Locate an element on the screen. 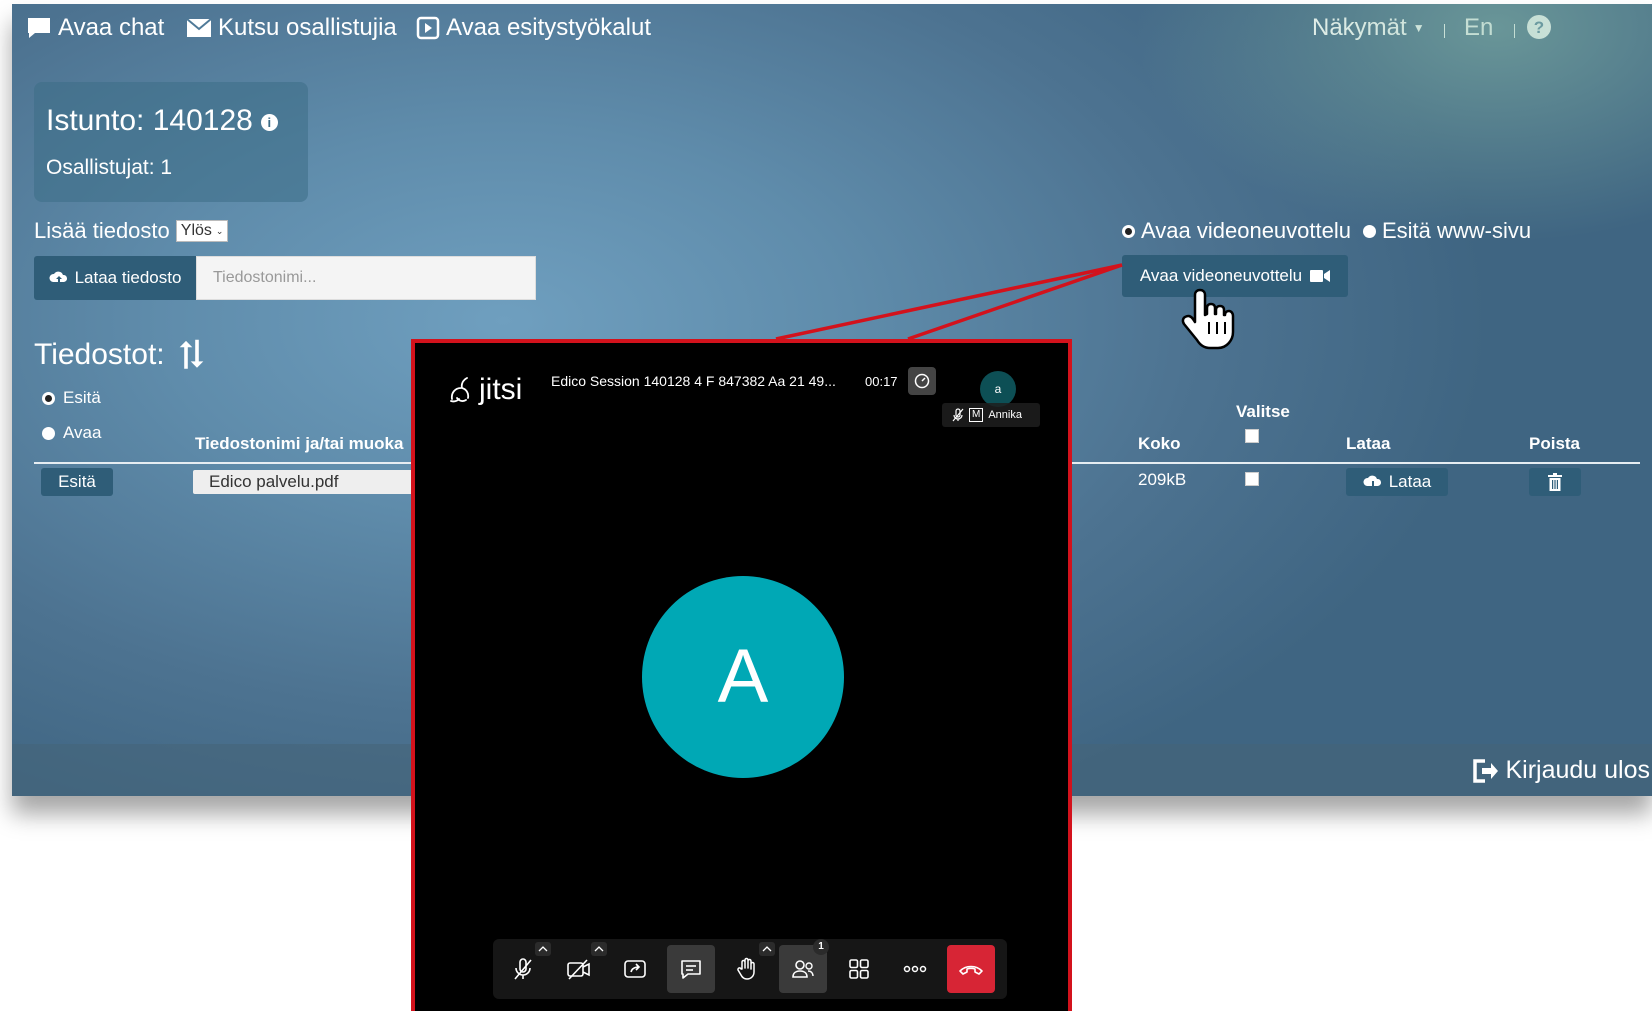  delete-file-button is located at coordinates (1555, 482).